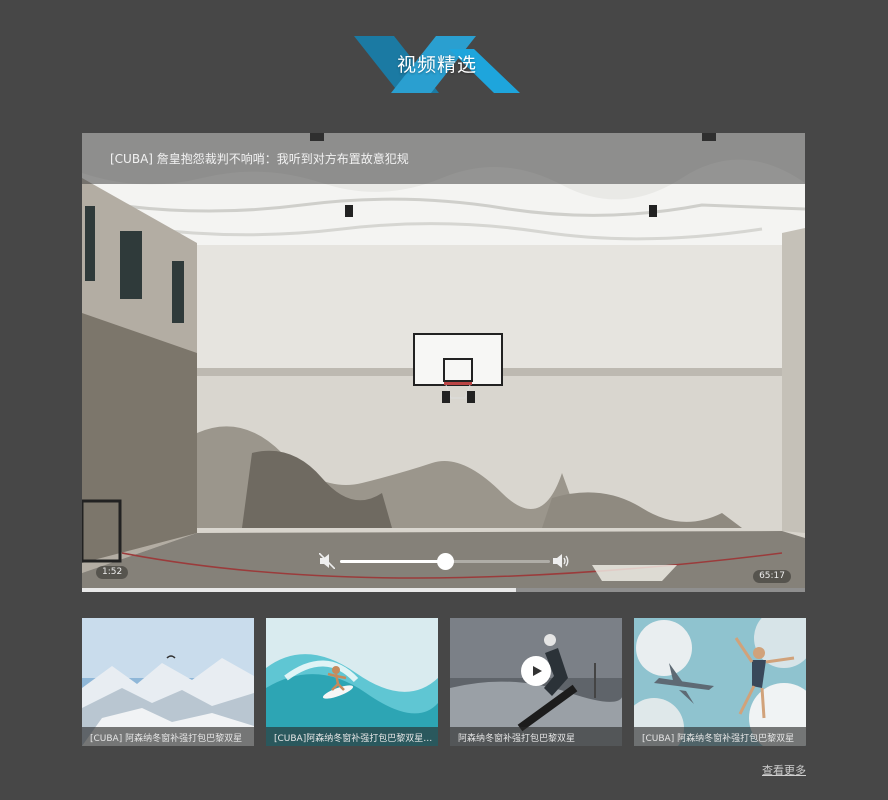  I want to click on volume-knob, so click(445, 561).